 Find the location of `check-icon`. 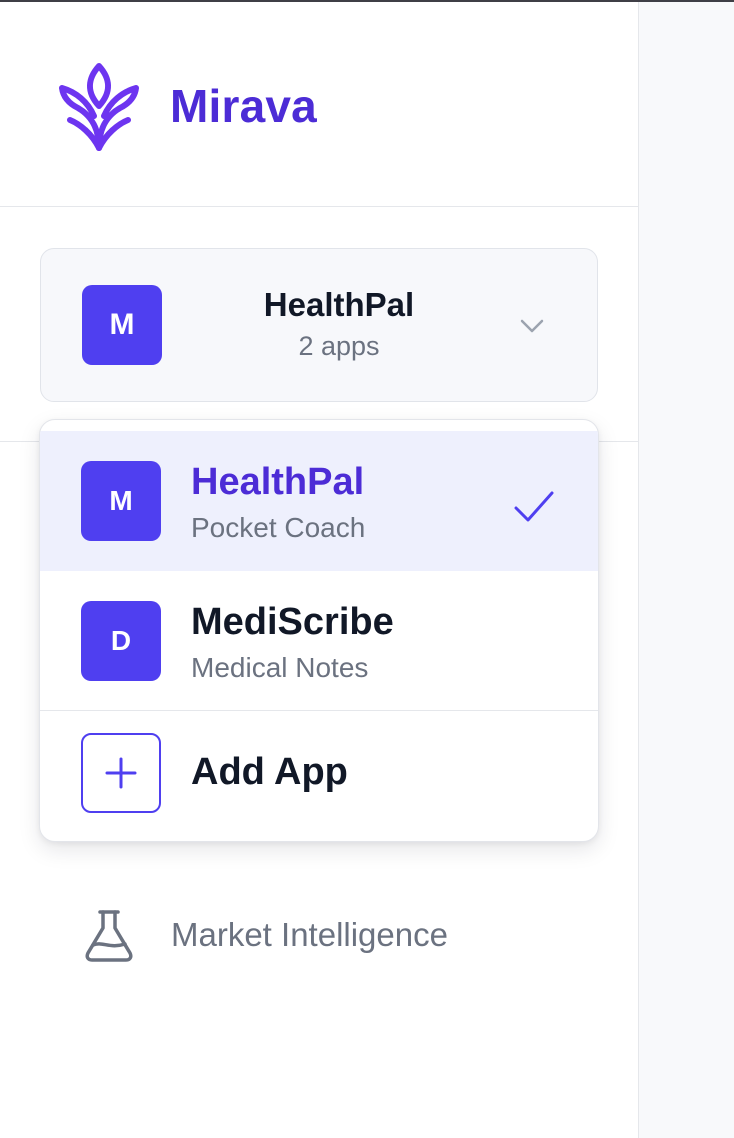

check-icon is located at coordinates (534, 506).